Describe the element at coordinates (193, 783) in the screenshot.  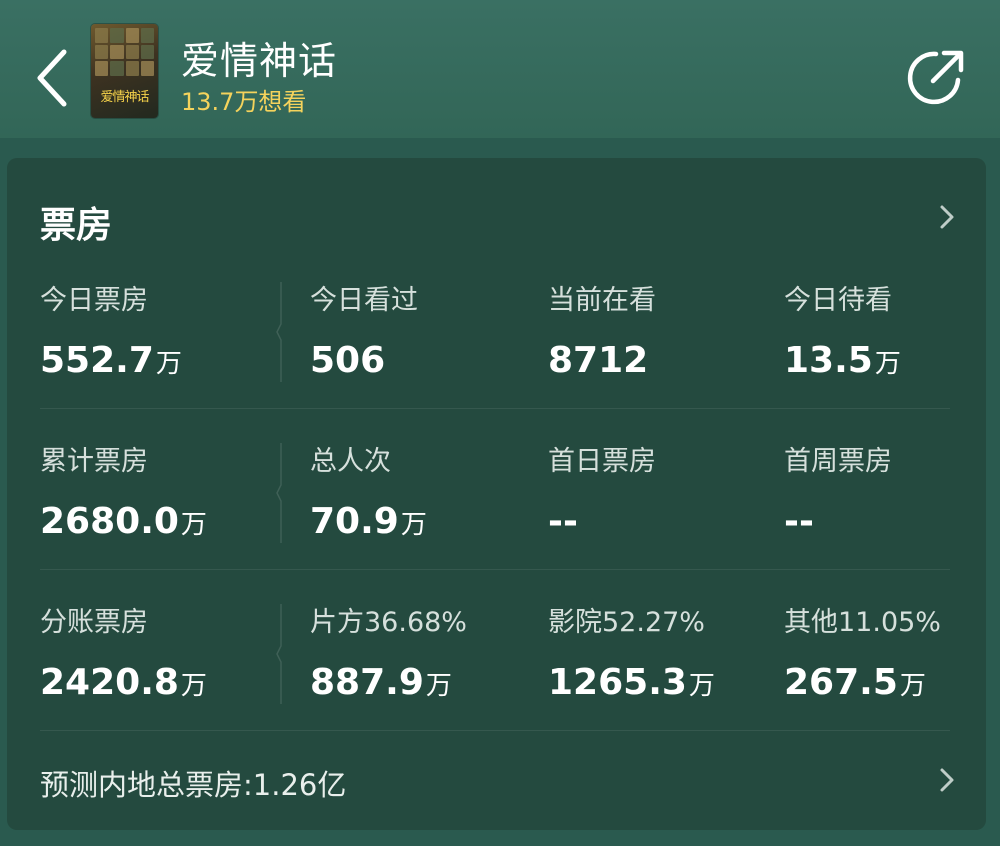
I see `forecast-total-box-office: 预测内地总票房:1.26亿` at that location.